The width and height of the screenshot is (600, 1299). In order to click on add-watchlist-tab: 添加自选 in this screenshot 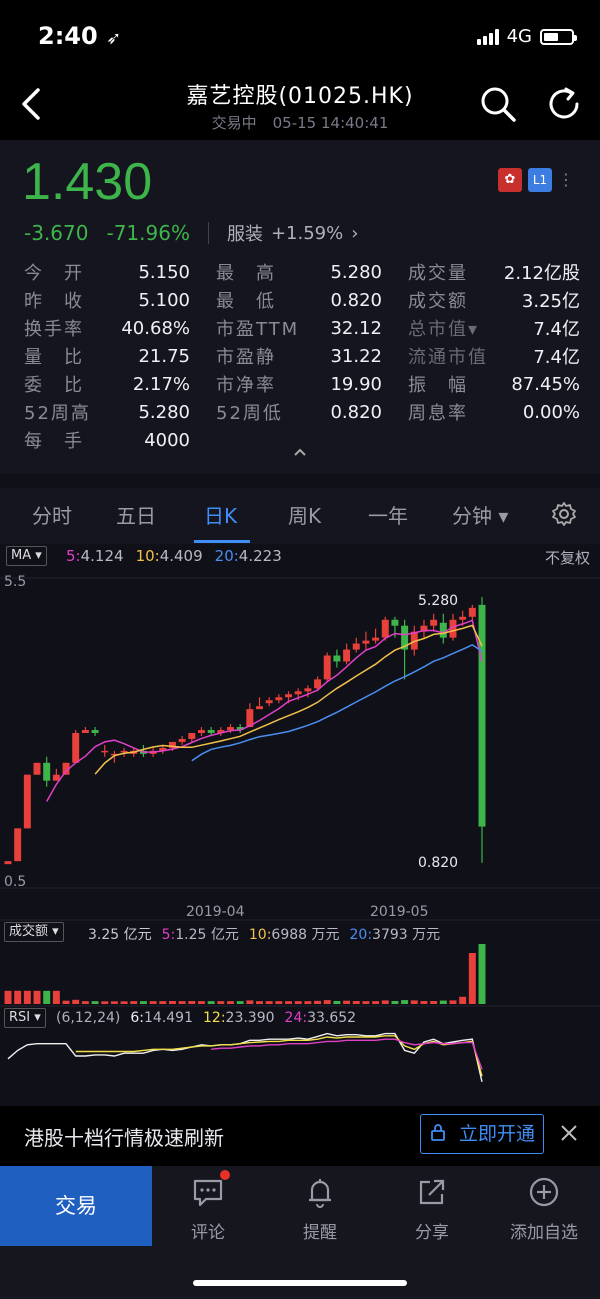, I will do `click(544, 1208)`.